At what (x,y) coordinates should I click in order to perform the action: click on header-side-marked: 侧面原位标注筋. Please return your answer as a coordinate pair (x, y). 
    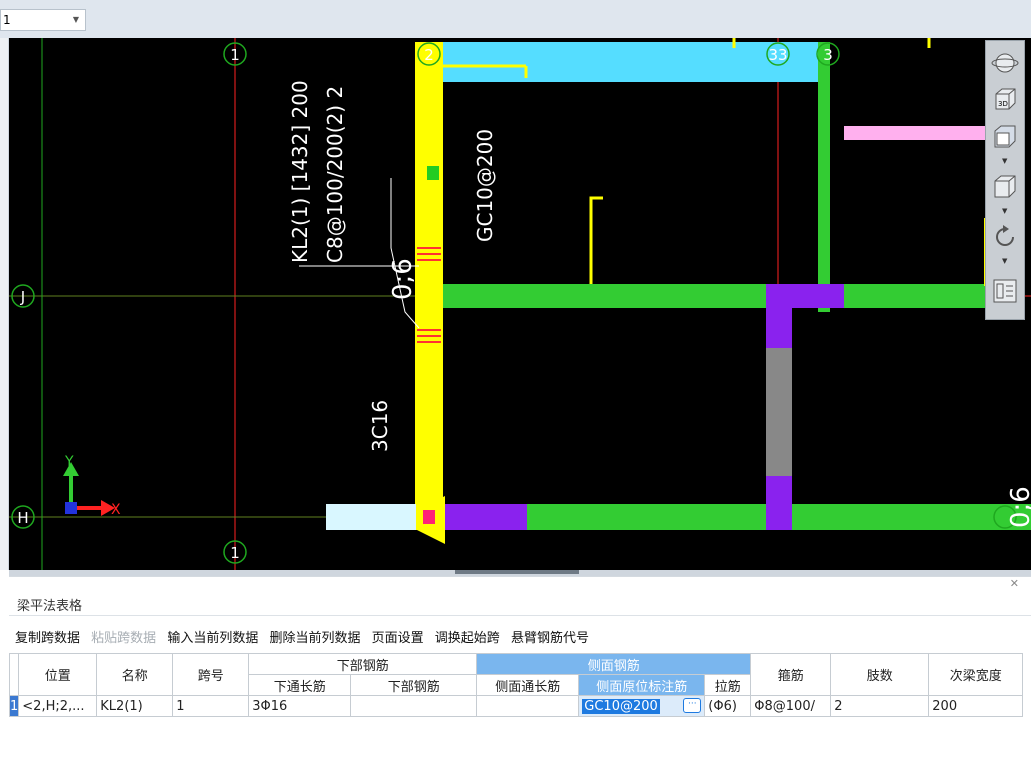
    Looking at the image, I should click on (642, 685).